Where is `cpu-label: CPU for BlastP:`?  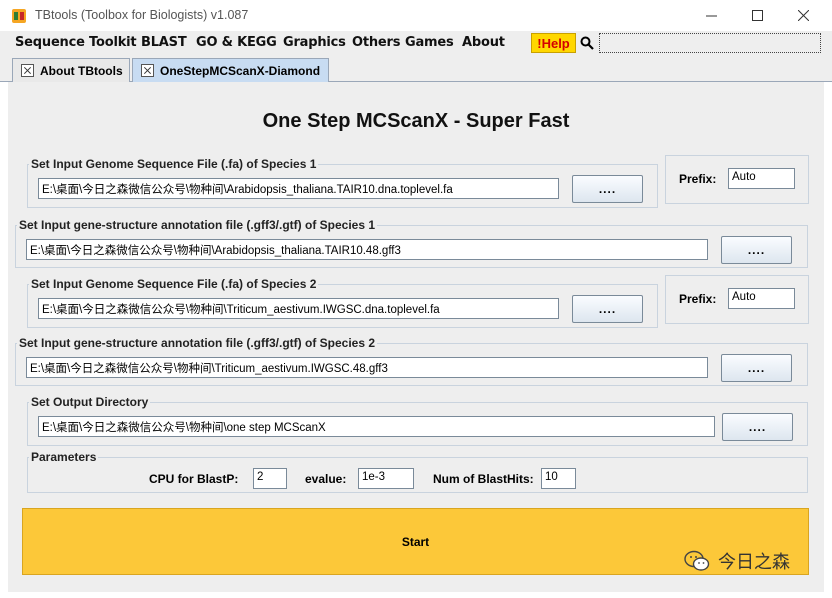 cpu-label: CPU for BlastP: is located at coordinates (194, 479).